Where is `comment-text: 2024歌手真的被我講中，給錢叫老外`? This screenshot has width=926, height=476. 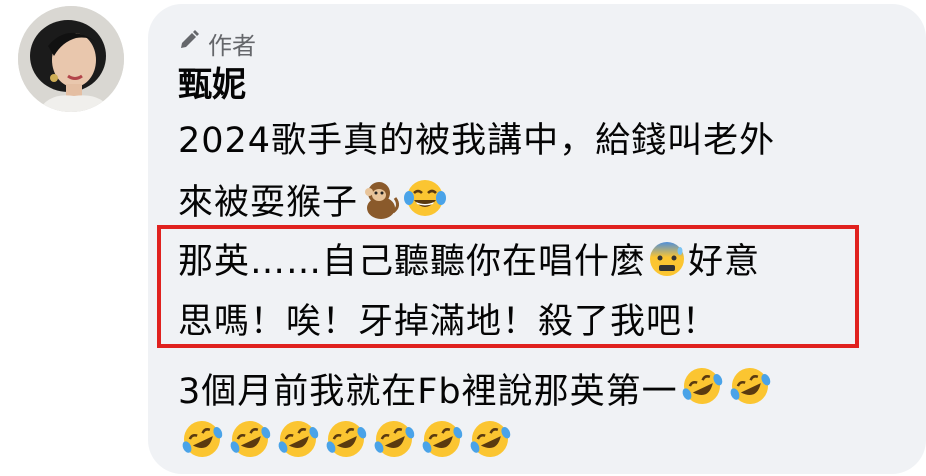
comment-text: 2024歌手真的被我講中，給錢叫老外 is located at coordinates (477, 141).